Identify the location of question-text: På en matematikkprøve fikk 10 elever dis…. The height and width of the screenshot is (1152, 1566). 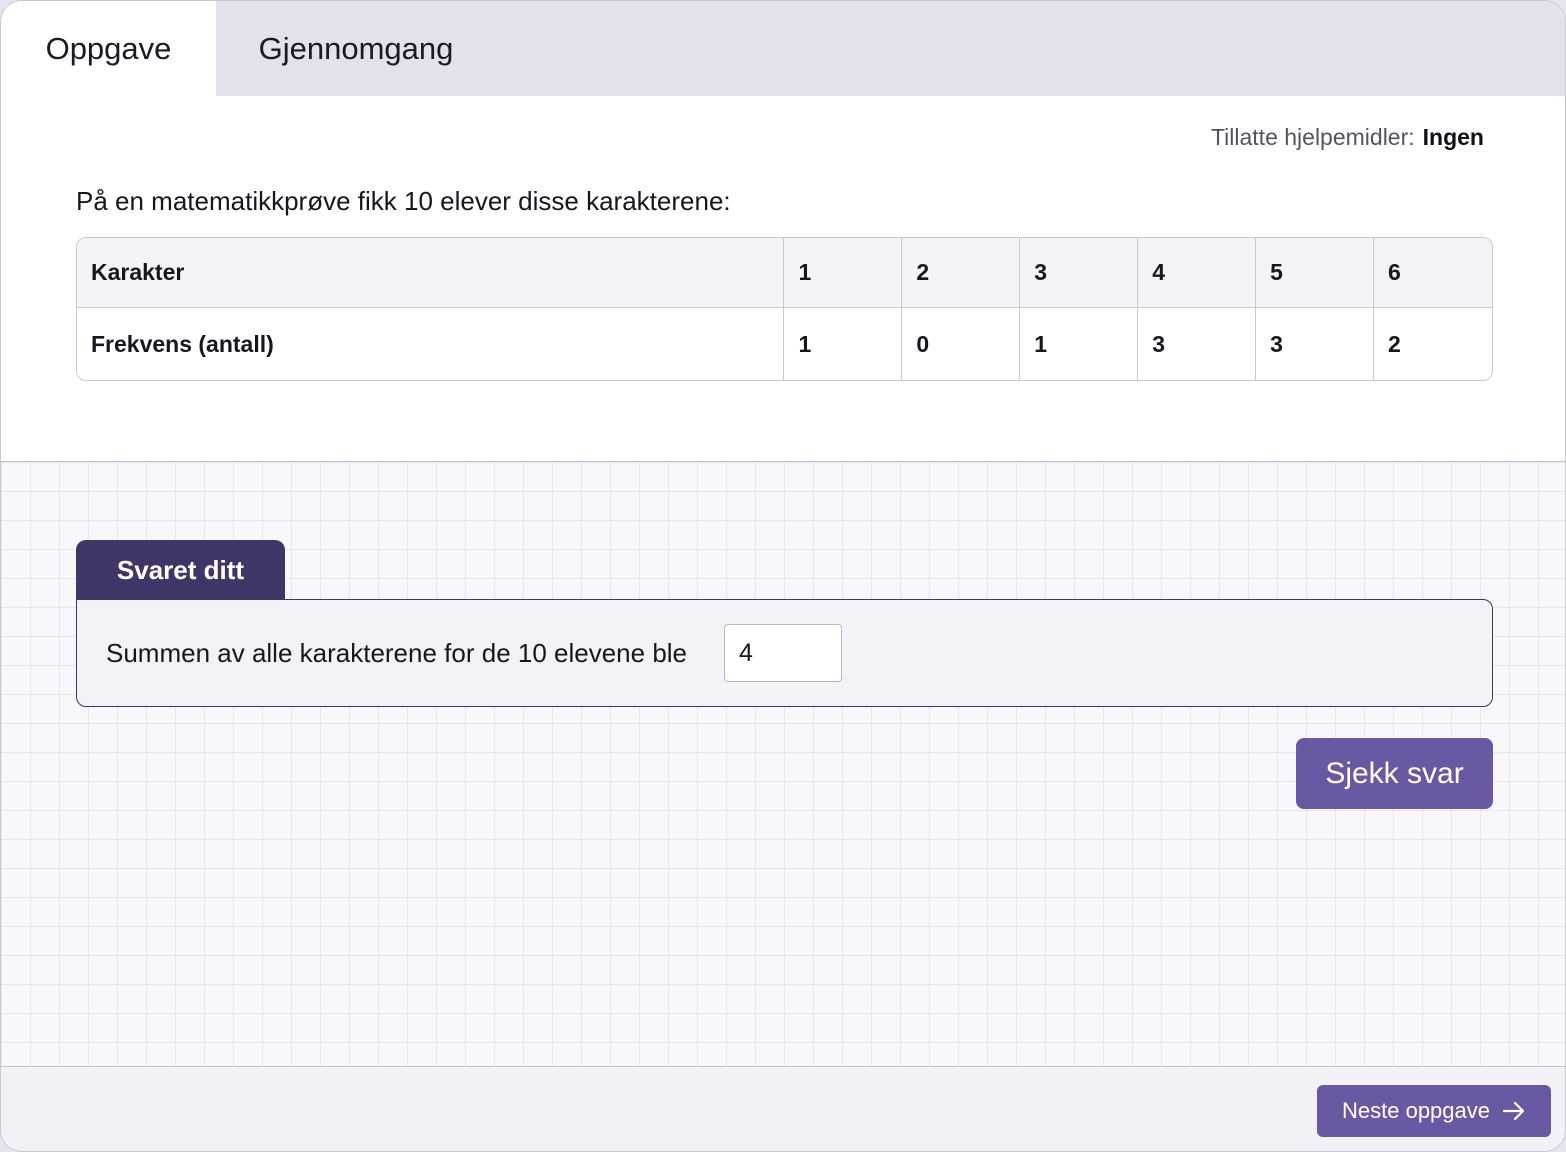
(403, 201).